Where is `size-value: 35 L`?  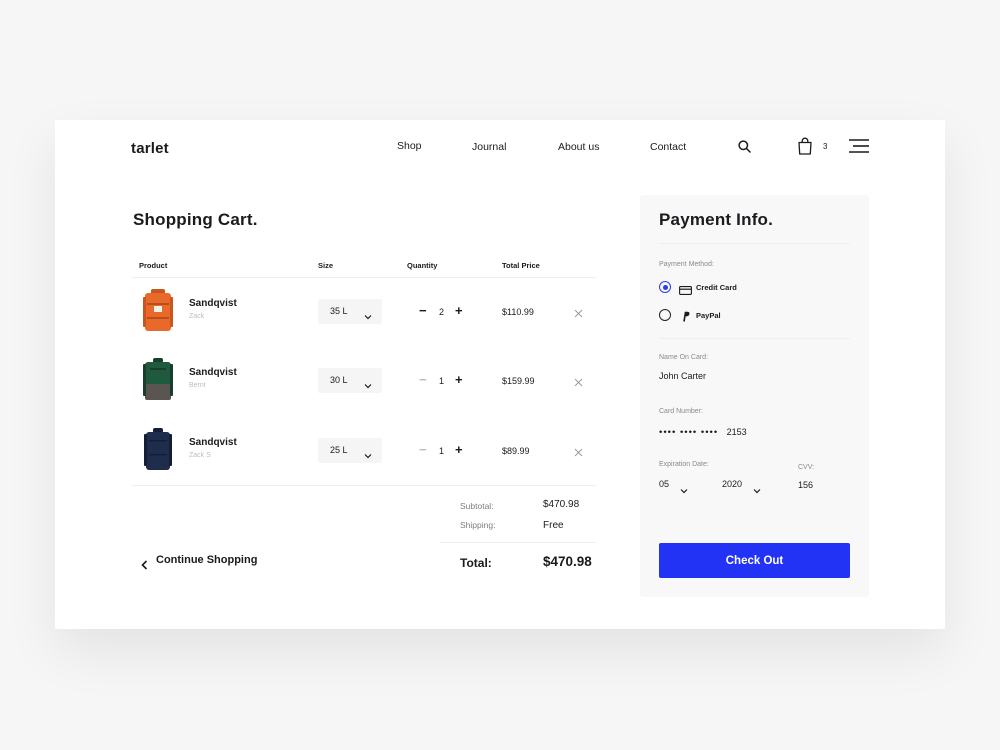 size-value: 35 L is located at coordinates (339, 311).